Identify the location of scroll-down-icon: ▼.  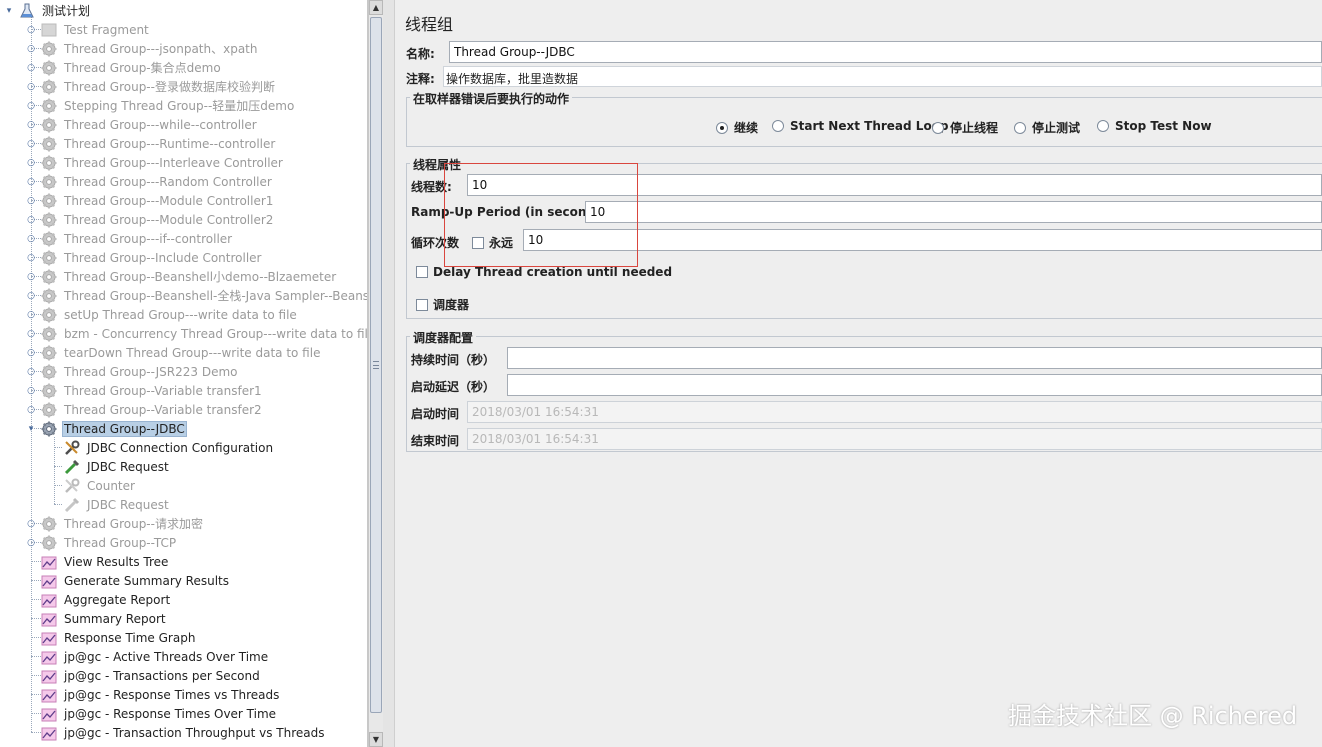
(376, 739).